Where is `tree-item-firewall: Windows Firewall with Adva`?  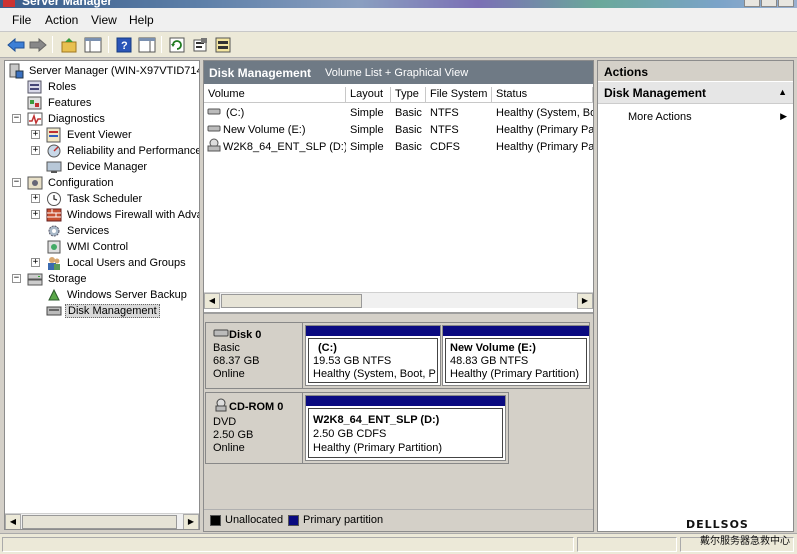
tree-item-firewall: Windows Firewall with Adva is located at coordinates (122, 215).